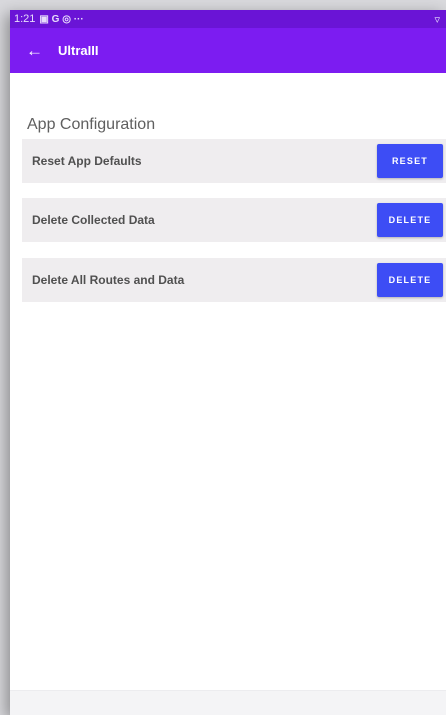 The height and width of the screenshot is (715, 446). I want to click on bottom-nav-area, so click(228, 702).